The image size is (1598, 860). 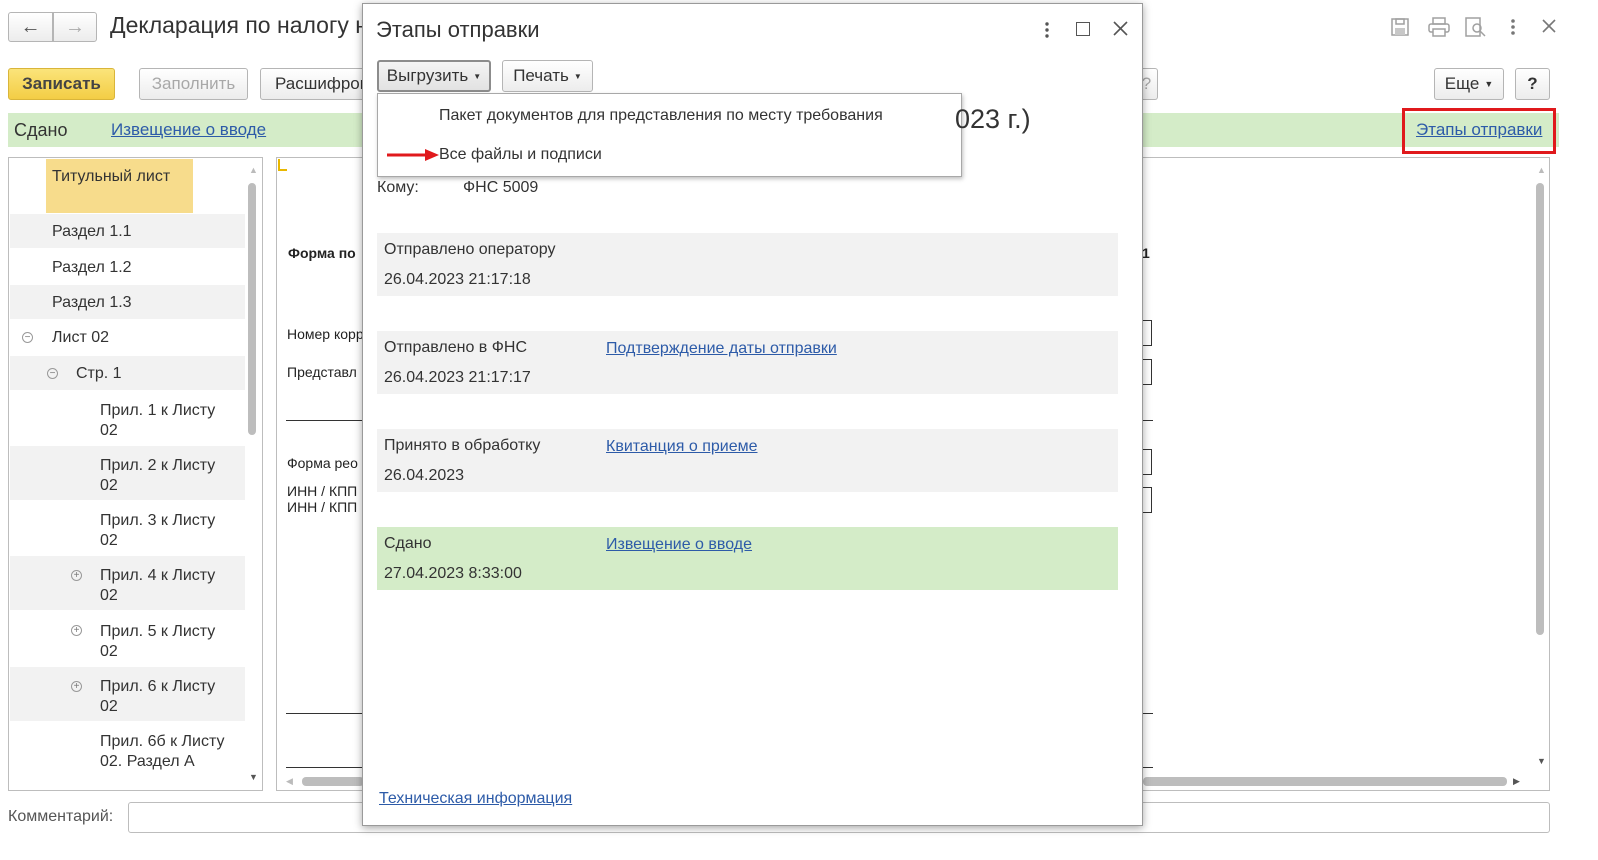 What do you see at coordinates (1146, 253) in the screenshot?
I see `form-right-digit: 1` at bounding box center [1146, 253].